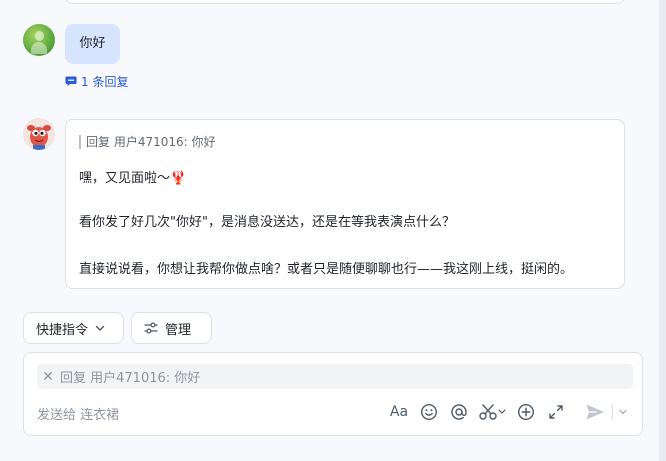 Image resolution: width=666 pixels, height=461 pixels. Describe the element at coordinates (92, 44) in the screenshot. I see `user-message-bubble: 你好` at that location.